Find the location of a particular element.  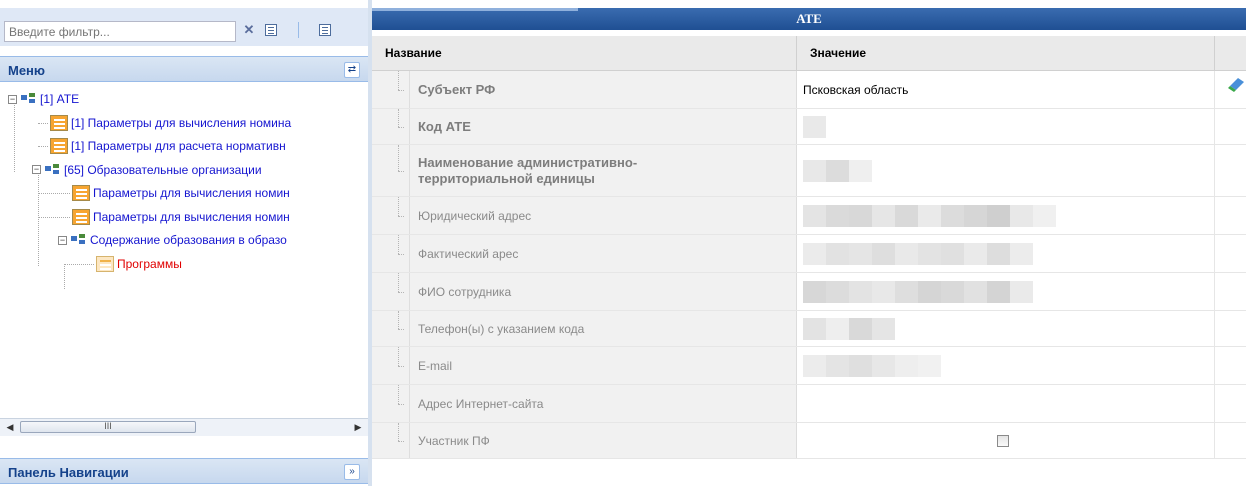

grid-header: Название Значение is located at coordinates (809, 53).